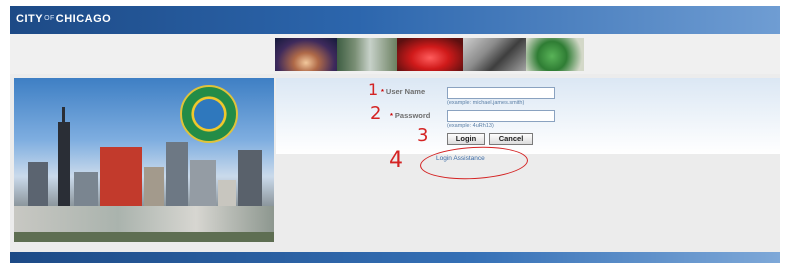 Image resolution: width=787 pixels, height=263 pixels. Describe the element at coordinates (511, 139) in the screenshot. I see `cancel-button: Cancel` at that location.